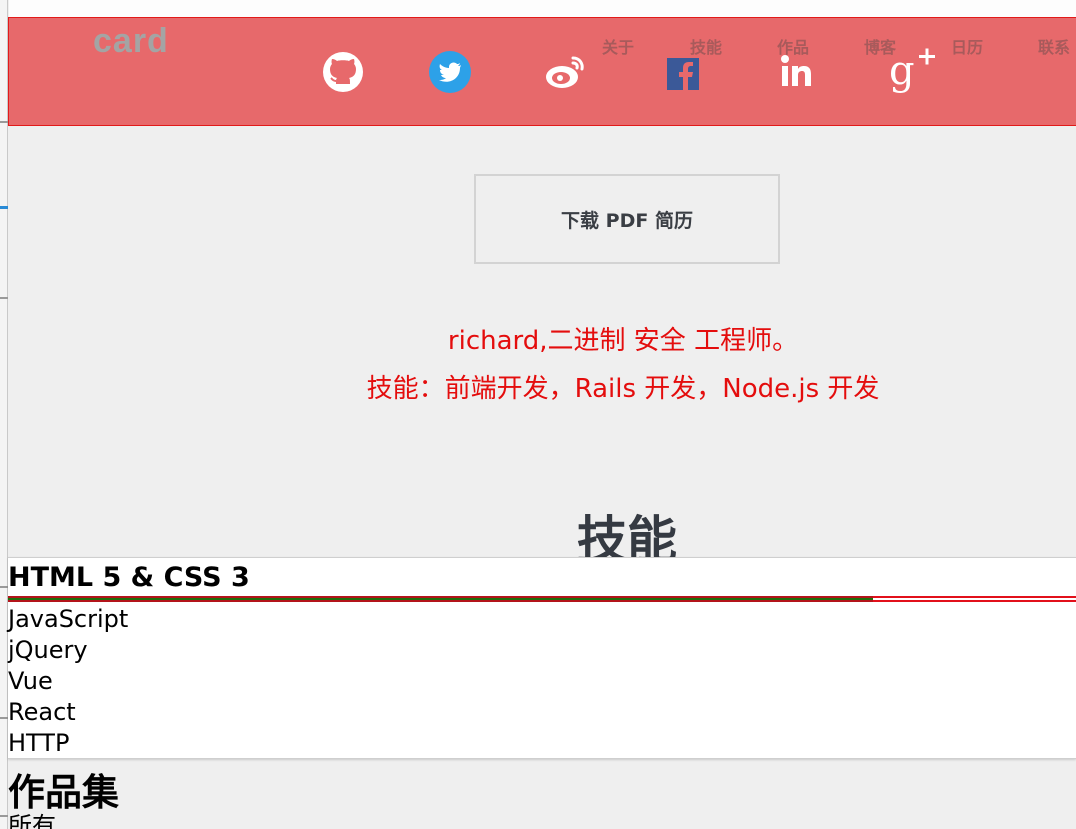  I want to click on list-item: HTTP, so click(39, 743).